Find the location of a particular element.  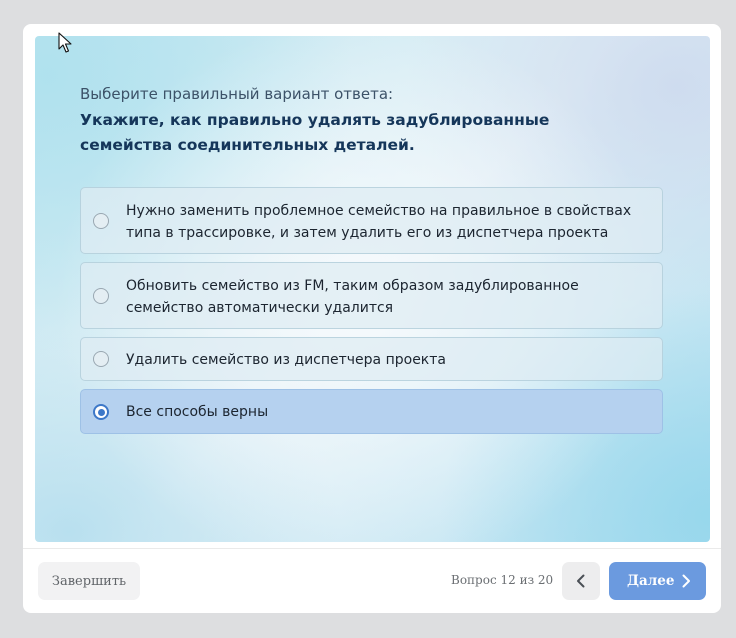

chevron-left-icon is located at coordinates (581, 581).